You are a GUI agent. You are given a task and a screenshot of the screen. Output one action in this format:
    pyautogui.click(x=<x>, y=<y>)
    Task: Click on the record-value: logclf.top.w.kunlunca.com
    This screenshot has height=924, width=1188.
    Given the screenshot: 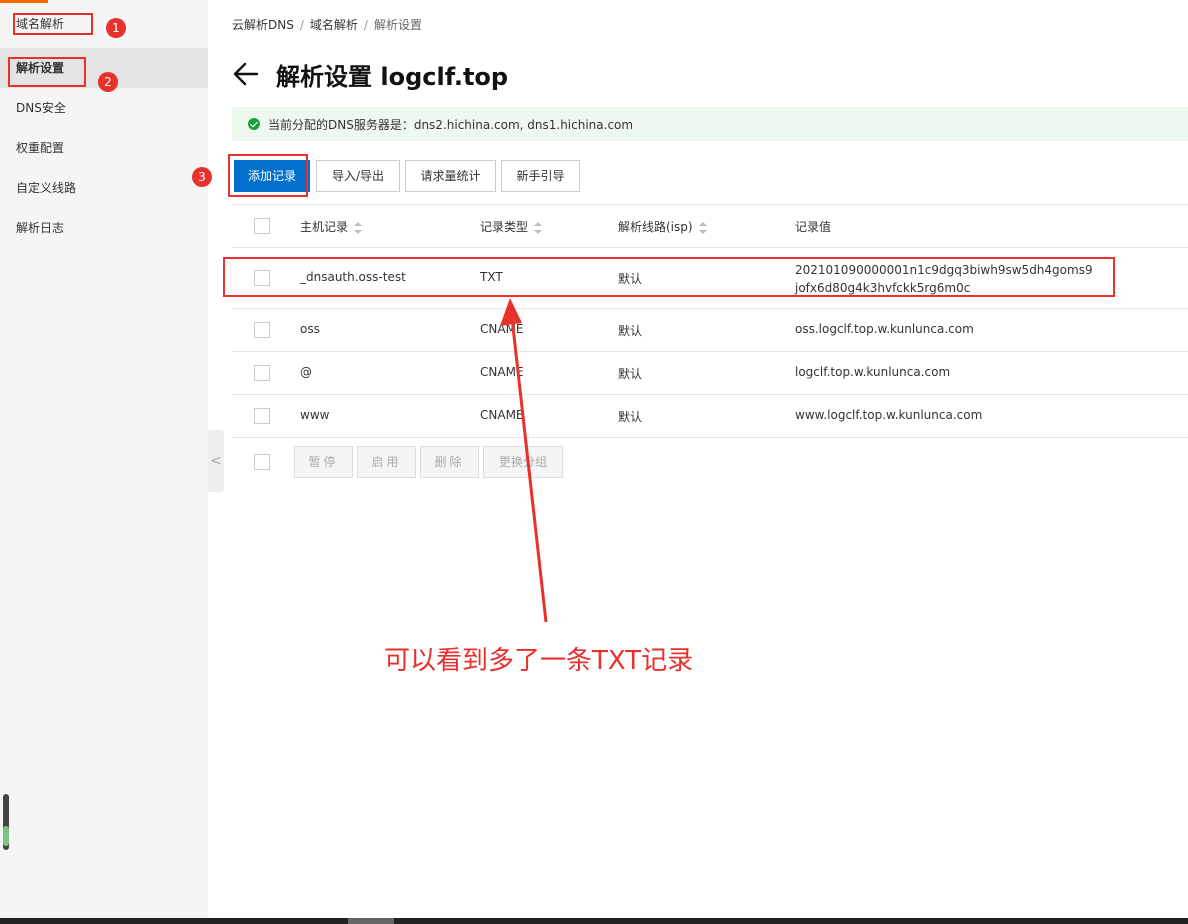 What is the action you would take?
    pyautogui.click(x=873, y=372)
    